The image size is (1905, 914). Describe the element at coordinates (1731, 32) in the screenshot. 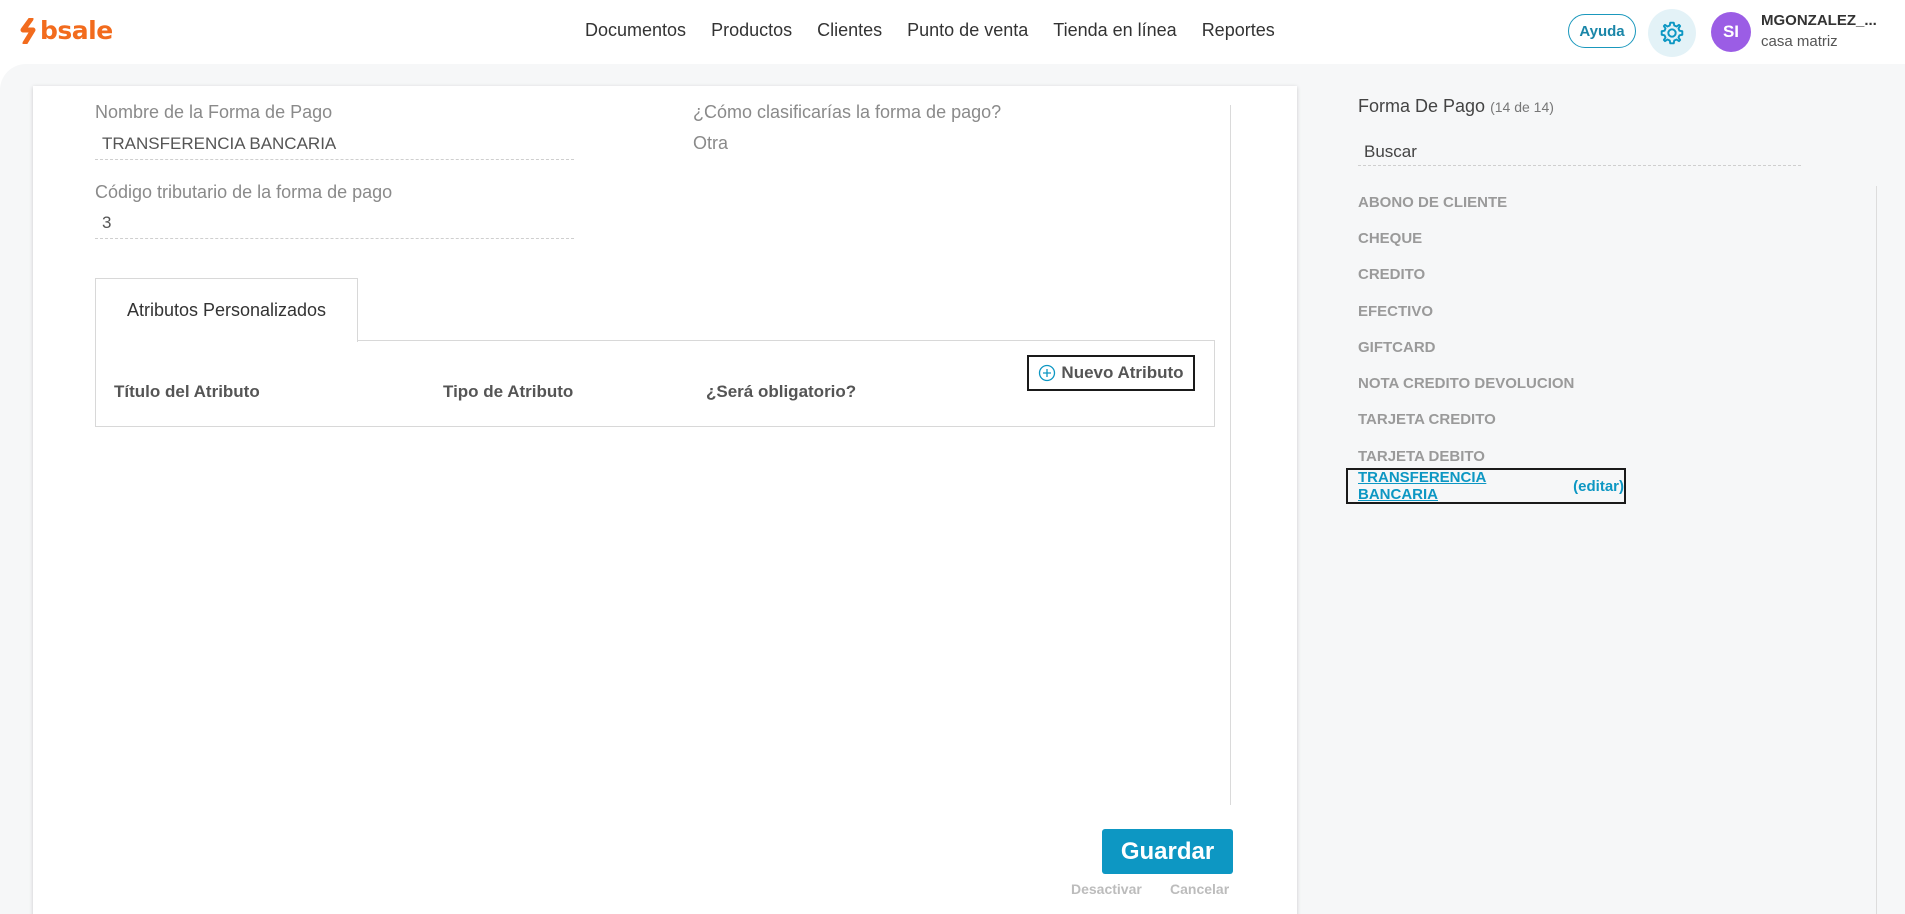

I see `avatar: SI` at that location.